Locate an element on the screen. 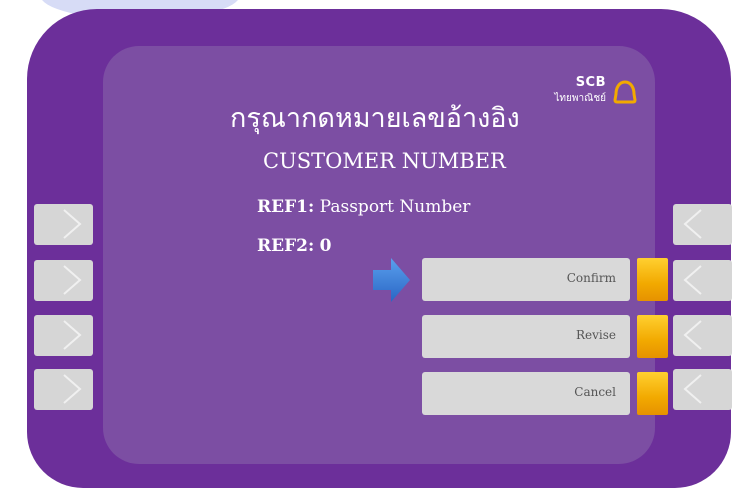 The height and width of the screenshot is (488, 734). cancel-indicator is located at coordinates (652, 393).